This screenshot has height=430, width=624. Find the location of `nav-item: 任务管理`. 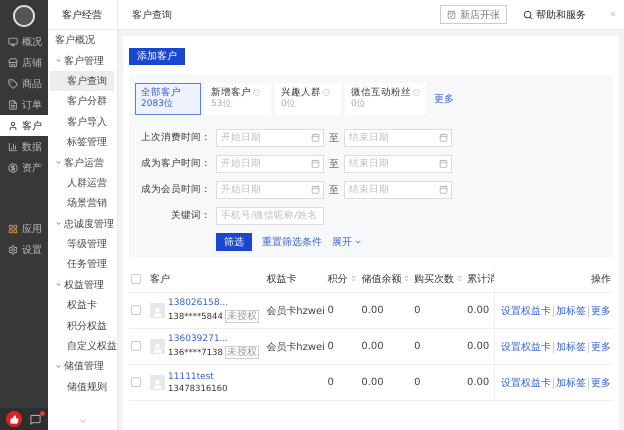

nav-item: 任务管理 is located at coordinates (82, 264).